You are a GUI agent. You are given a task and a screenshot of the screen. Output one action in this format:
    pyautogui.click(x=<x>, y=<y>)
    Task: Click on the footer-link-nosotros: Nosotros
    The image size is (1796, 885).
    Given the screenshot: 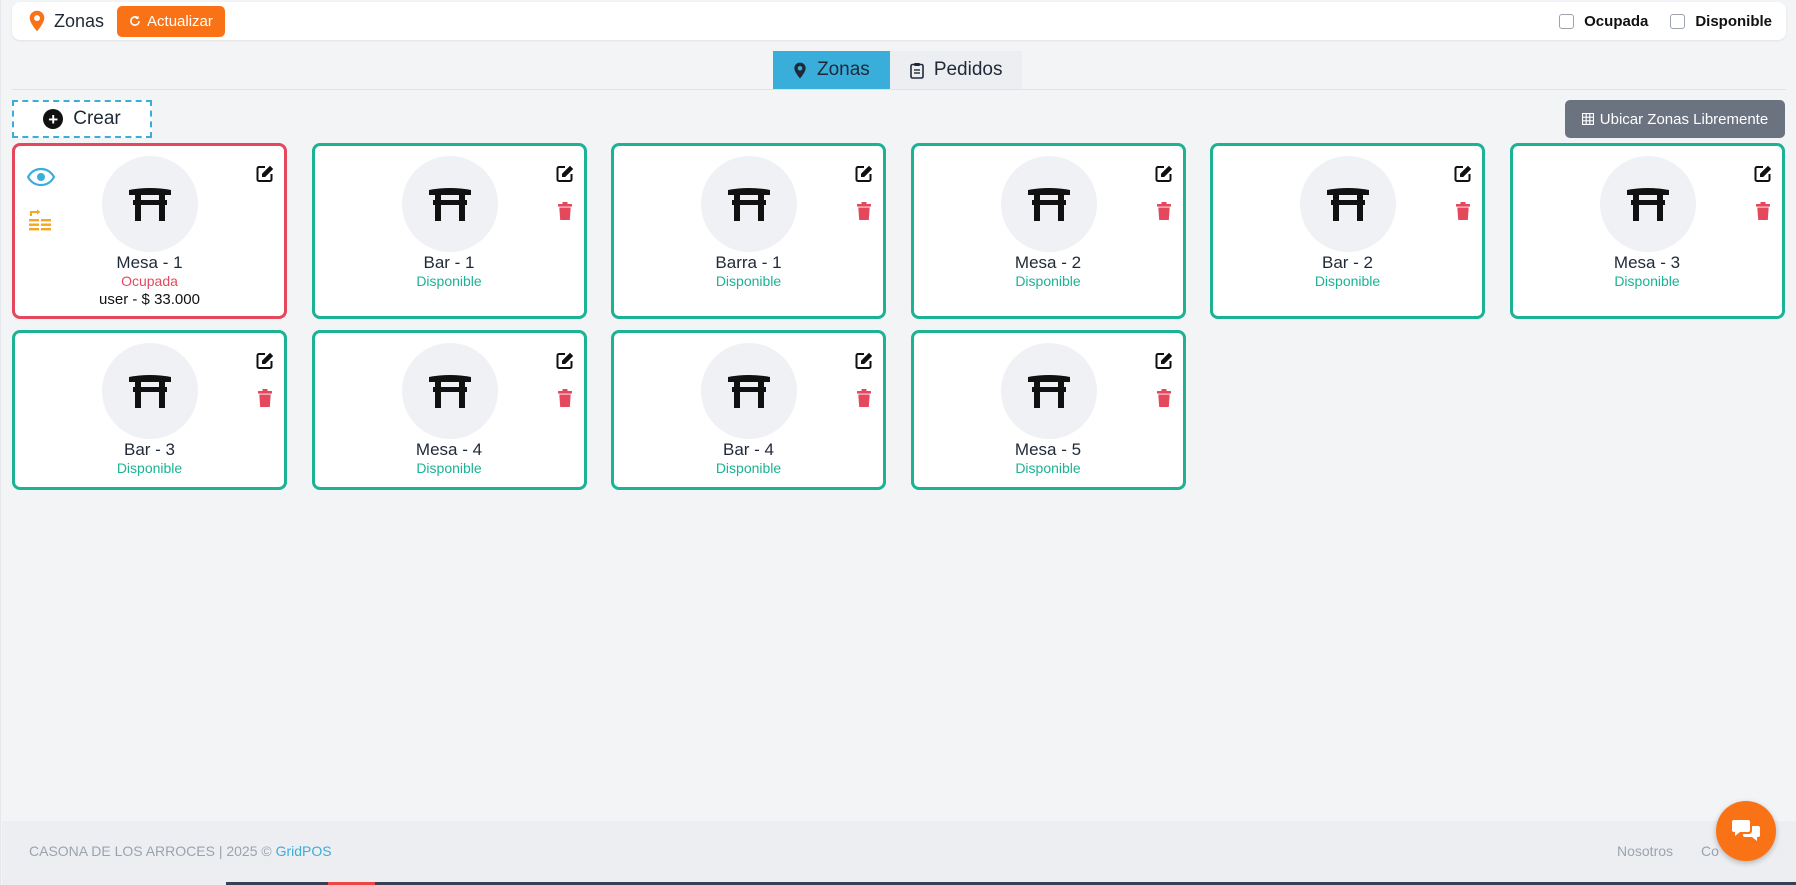 What is the action you would take?
    pyautogui.click(x=1645, y=851)
    